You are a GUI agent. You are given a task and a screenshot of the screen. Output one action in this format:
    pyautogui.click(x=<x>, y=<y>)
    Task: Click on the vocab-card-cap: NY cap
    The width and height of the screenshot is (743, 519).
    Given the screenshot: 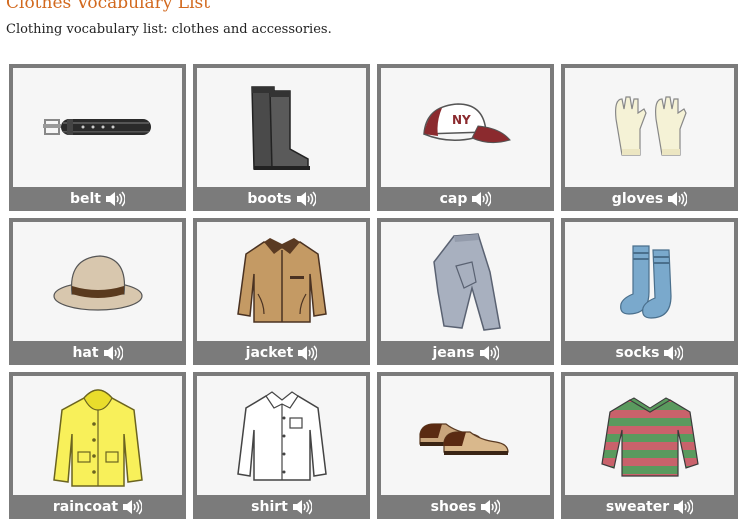 What is the action you would take?
    pyautogui.click(x=465, y=137)
    